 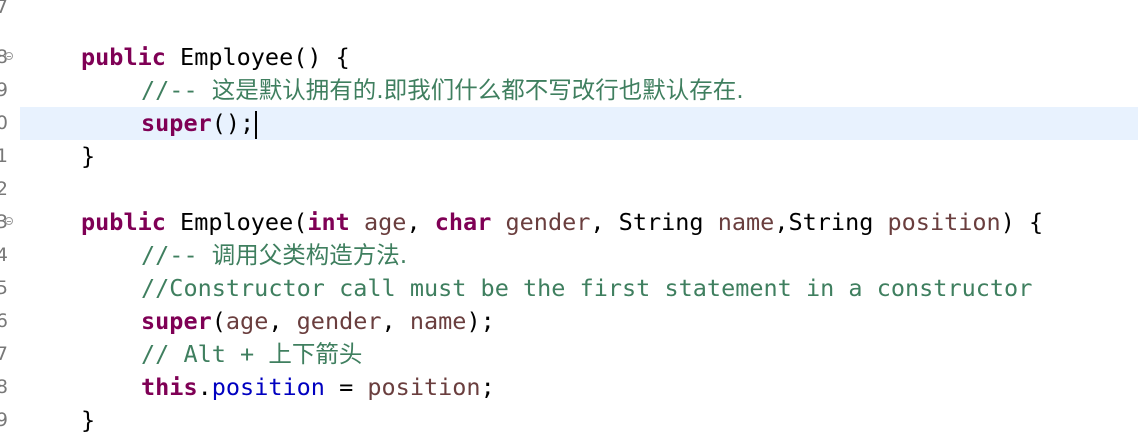 I want to click on line-number: 12, so click(x=4, y=189).